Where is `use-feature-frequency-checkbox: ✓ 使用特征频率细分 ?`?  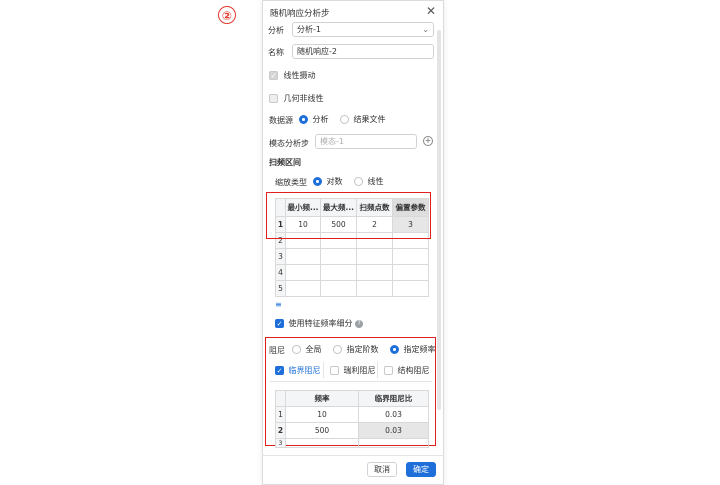
use-feature-frequency-checkbox: ✓ 使用特征频率细分 ? is located at coordinates (319, 323).